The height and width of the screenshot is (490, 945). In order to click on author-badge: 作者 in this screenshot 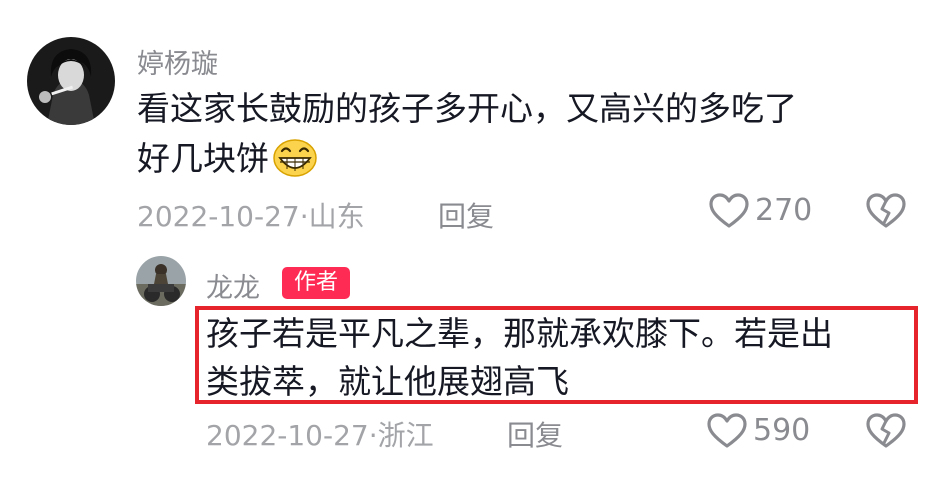, I will do `click(316, 283)`.